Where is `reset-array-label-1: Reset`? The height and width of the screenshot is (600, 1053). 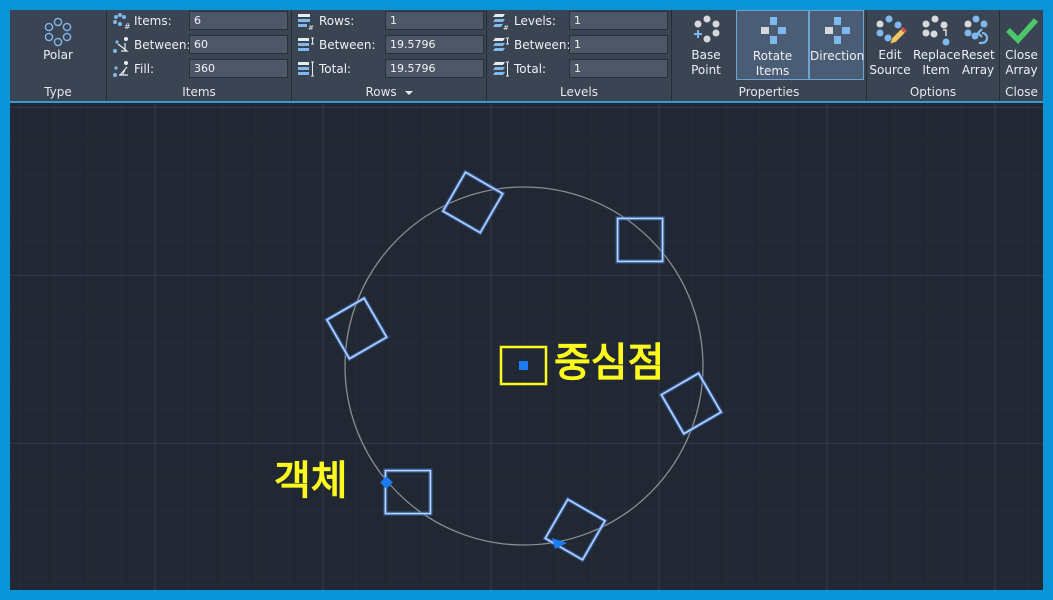 reset-array-label-1: Reset is located at coordinates (978, 55).